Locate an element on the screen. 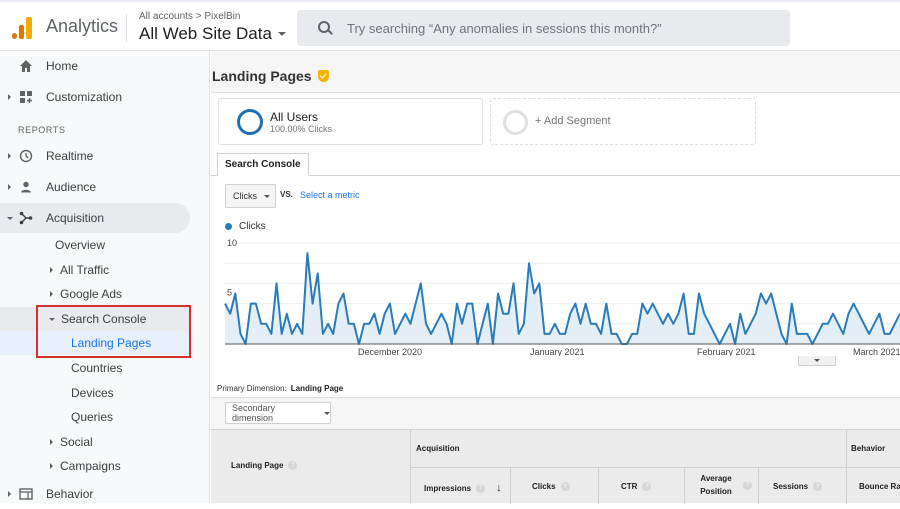 The width and height of the screenshot is (900, 509). segment-subtitle: 100.00% Clicks is located at coordinates (301, 129).